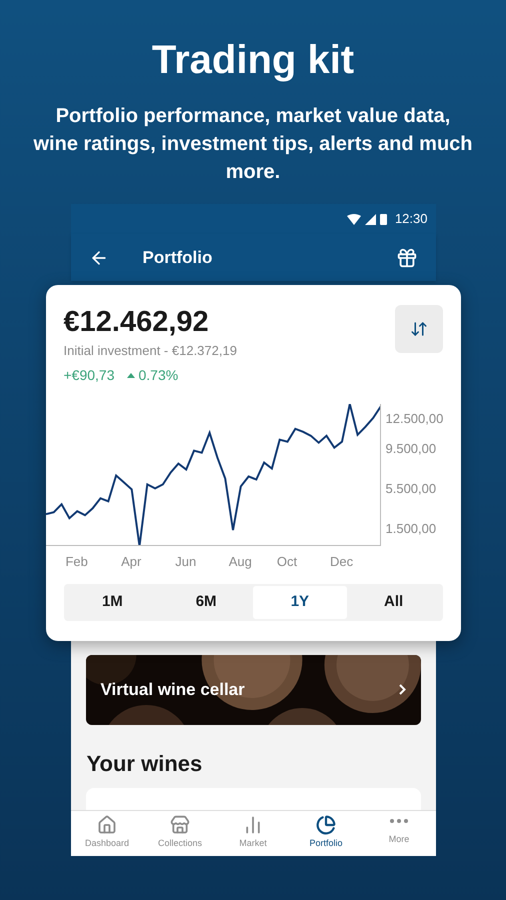 Image resolution: width=506 pixels, height=900 pixels. What do you see at coordinates (393, 602) in the screenshot?
I see `range-tab: All` at bounding box center [393, 602].